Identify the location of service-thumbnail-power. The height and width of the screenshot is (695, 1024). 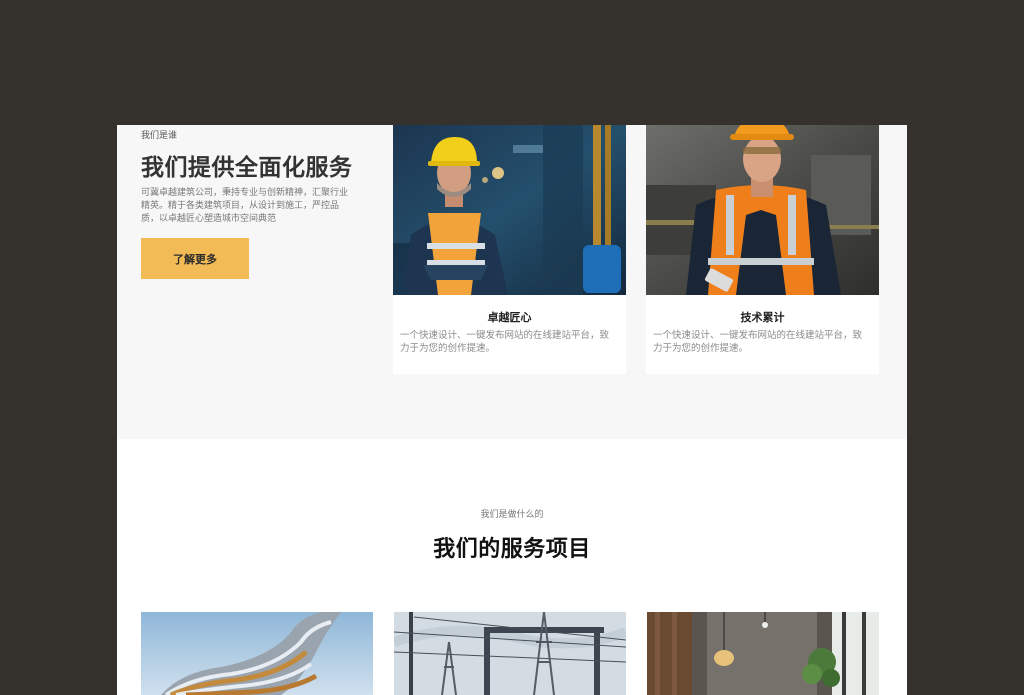
(510, 653).